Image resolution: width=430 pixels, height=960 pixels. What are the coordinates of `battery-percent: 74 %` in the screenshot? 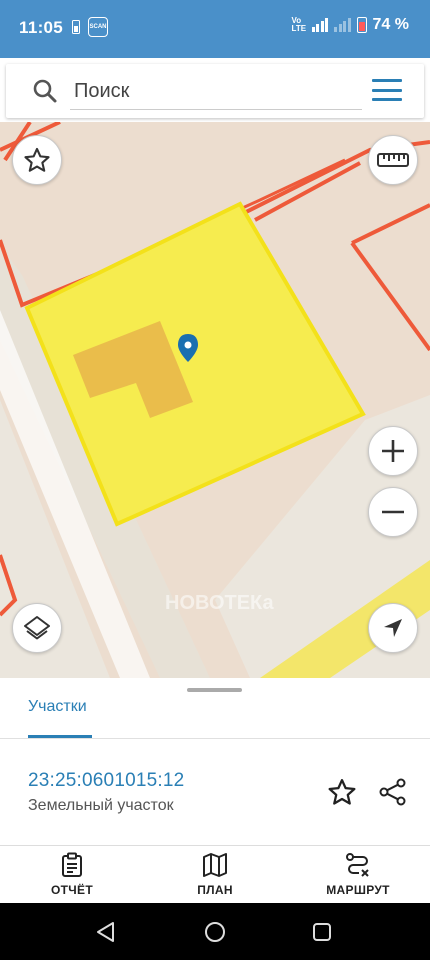 It's located at (390, 24).